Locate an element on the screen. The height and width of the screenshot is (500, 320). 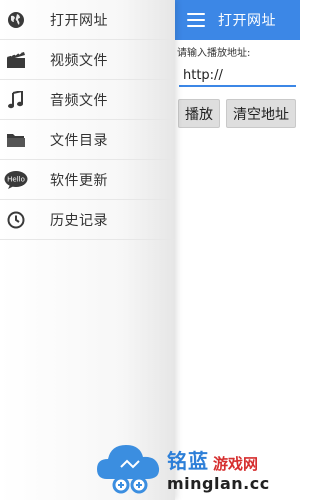
menu-item-software-update: Hello 软件更新 is located at coordinates (87, 180).